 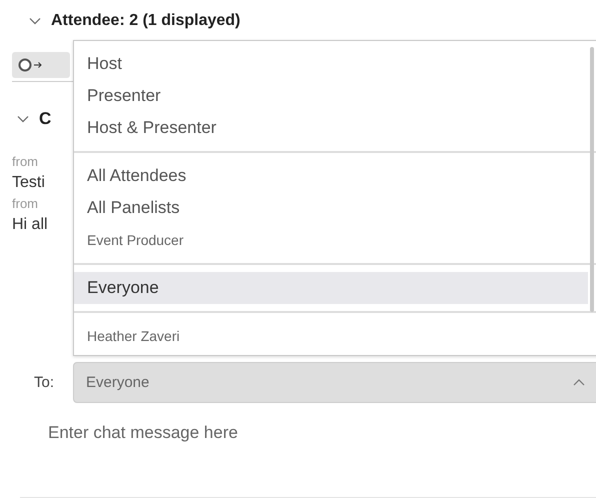 I want to click on menu-item: Presenter, so click(x=331, y=96).